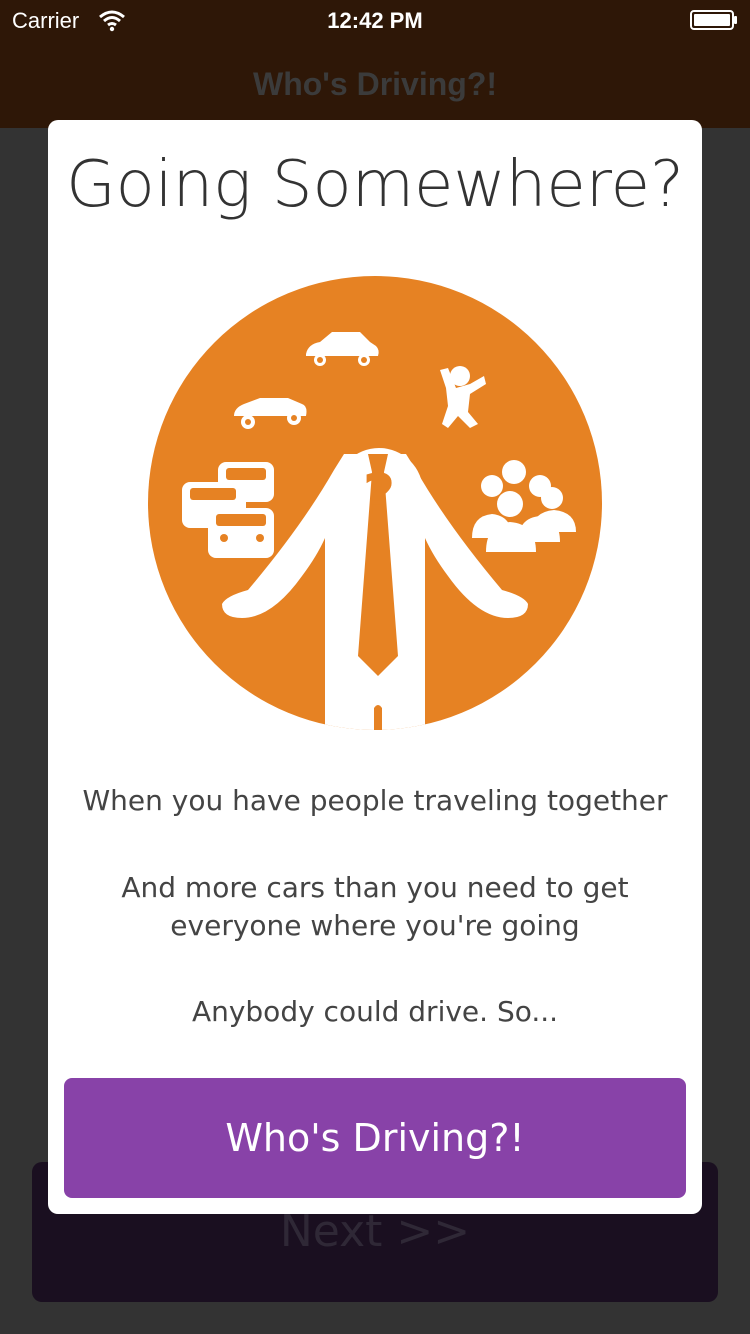  Describe the element at coordinates (375, 185) in the screenshot. I see `dialog-title: Going Somewhere?` at that location.